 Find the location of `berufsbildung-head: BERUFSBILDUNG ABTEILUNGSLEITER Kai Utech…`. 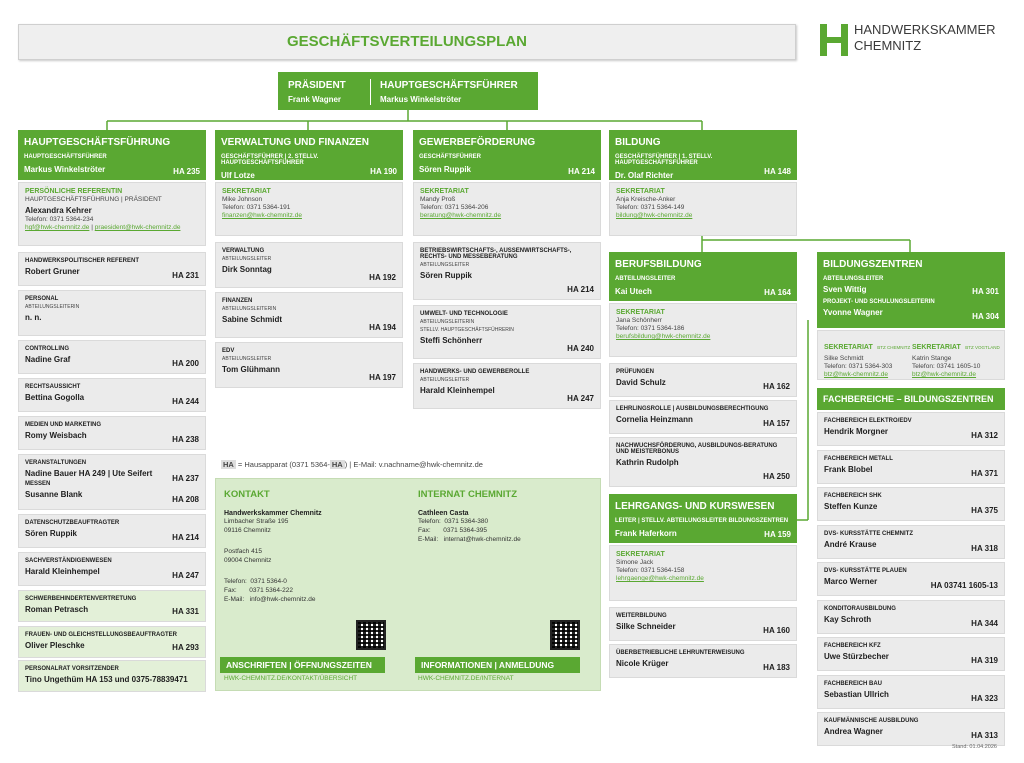

berufsbildung-head: BERUFSBILDUNG ABTEILUNGSLEITER Kai Utech… is located at coordinates (703, 276).